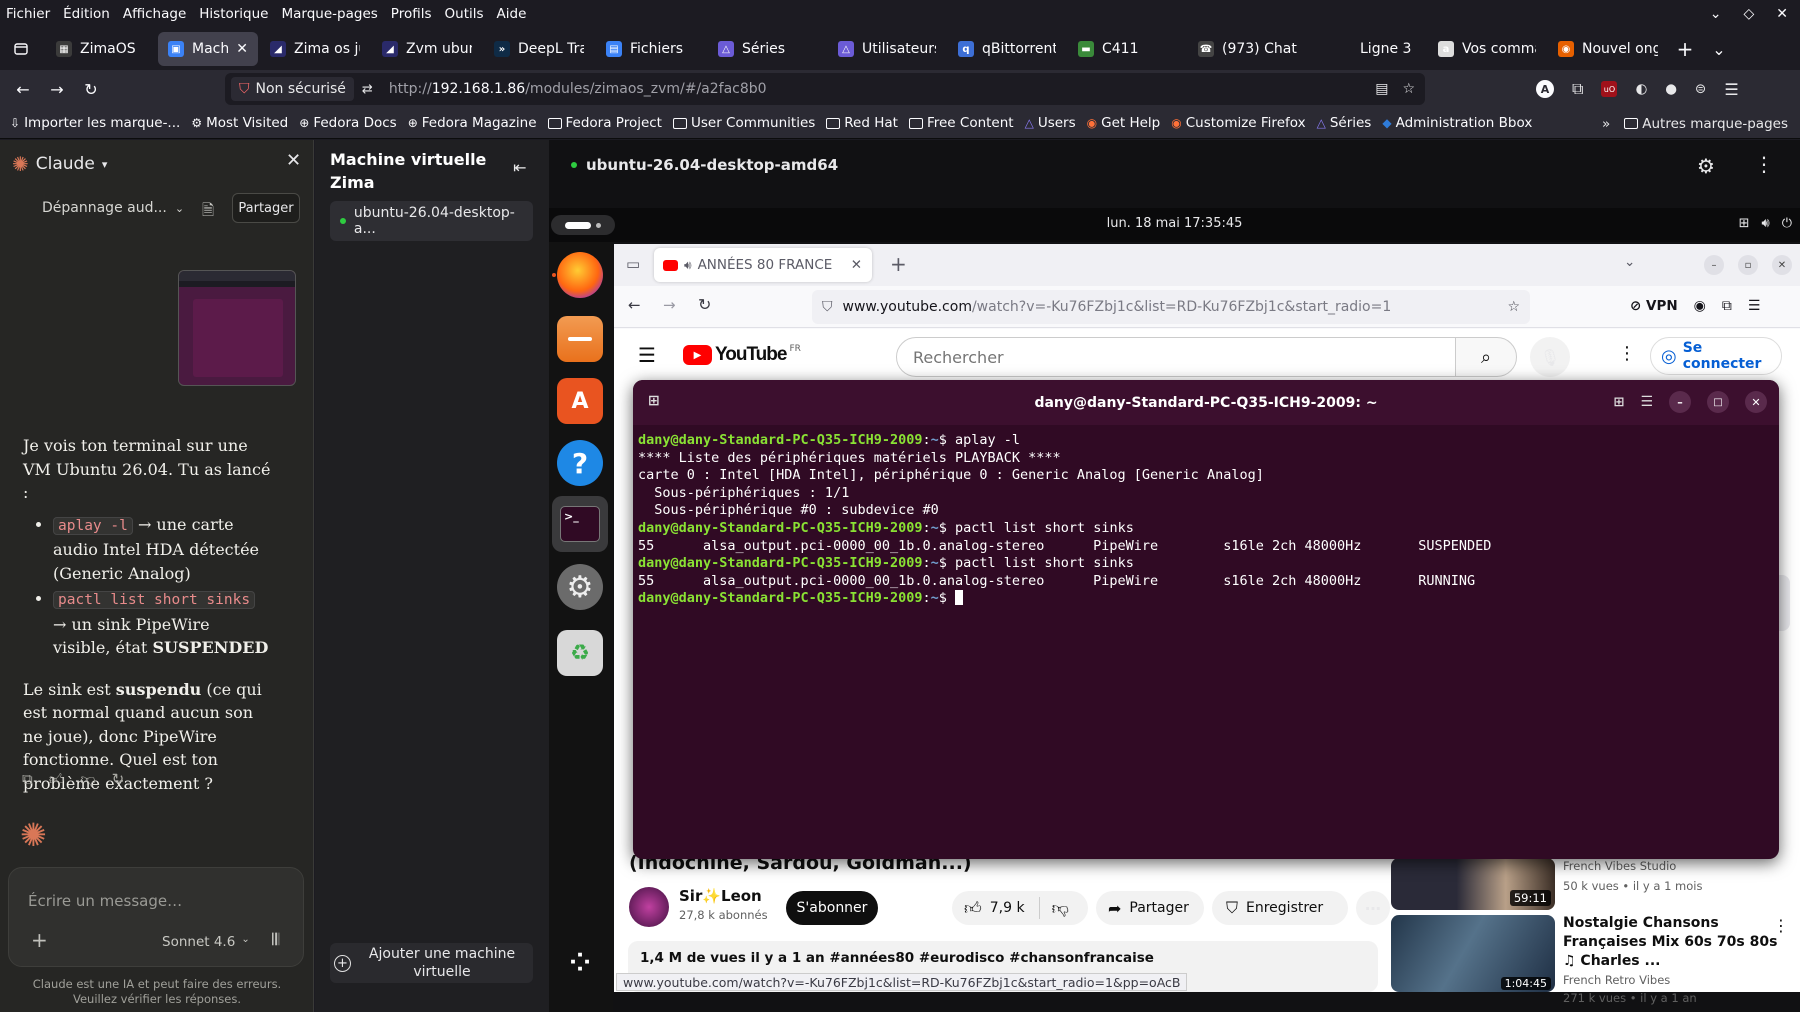 This screenshot has width=1800, height=1012. What do you see at coordinates (763, 265) in the screenshot?
I see `guest-tab-active: 🔊︎ ANNÉES 80 FRANCE ✕` at bounding box center [763, 265].